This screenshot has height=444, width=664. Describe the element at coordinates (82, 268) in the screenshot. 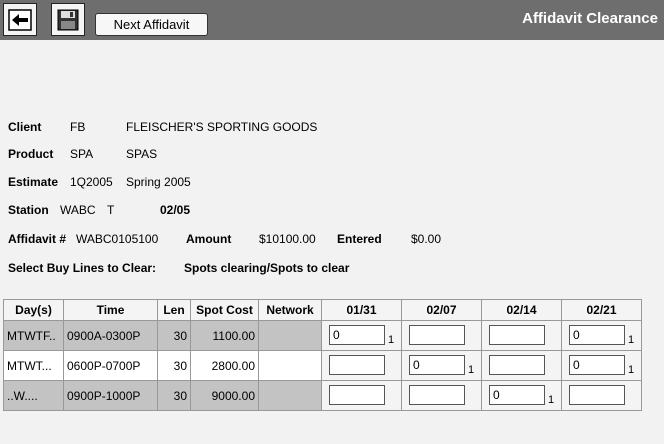

I see `select-buy-lines-label: Select Buy Lines to Clear:` at that location.